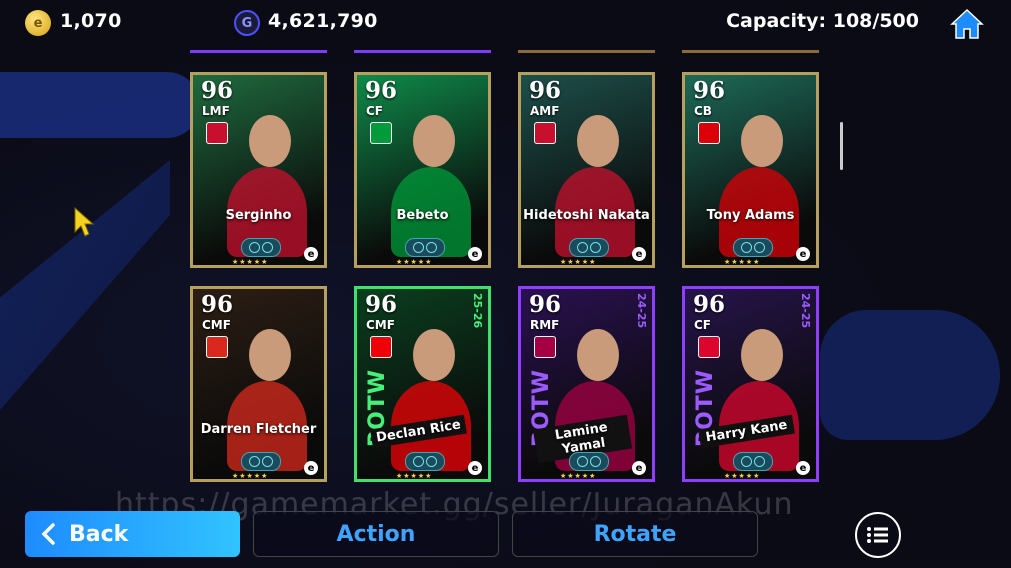  What do you see at coordinates (822, 21) in the screenshot?
I see `capacity-label: Capacity: 108/500` at bounding box center [822, 21].